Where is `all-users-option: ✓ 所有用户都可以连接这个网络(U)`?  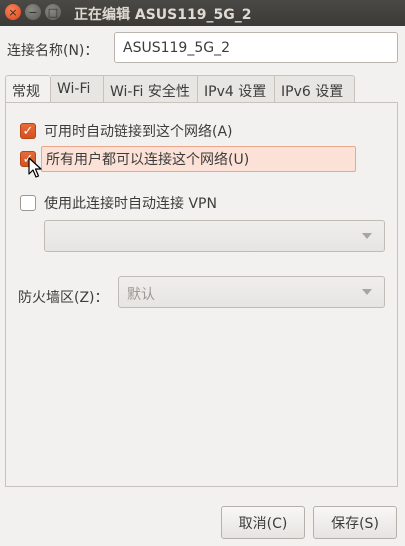 all-users-option: ✓ 所有用户都可以连接这个网络(U) is located at coordinates (188, 159).